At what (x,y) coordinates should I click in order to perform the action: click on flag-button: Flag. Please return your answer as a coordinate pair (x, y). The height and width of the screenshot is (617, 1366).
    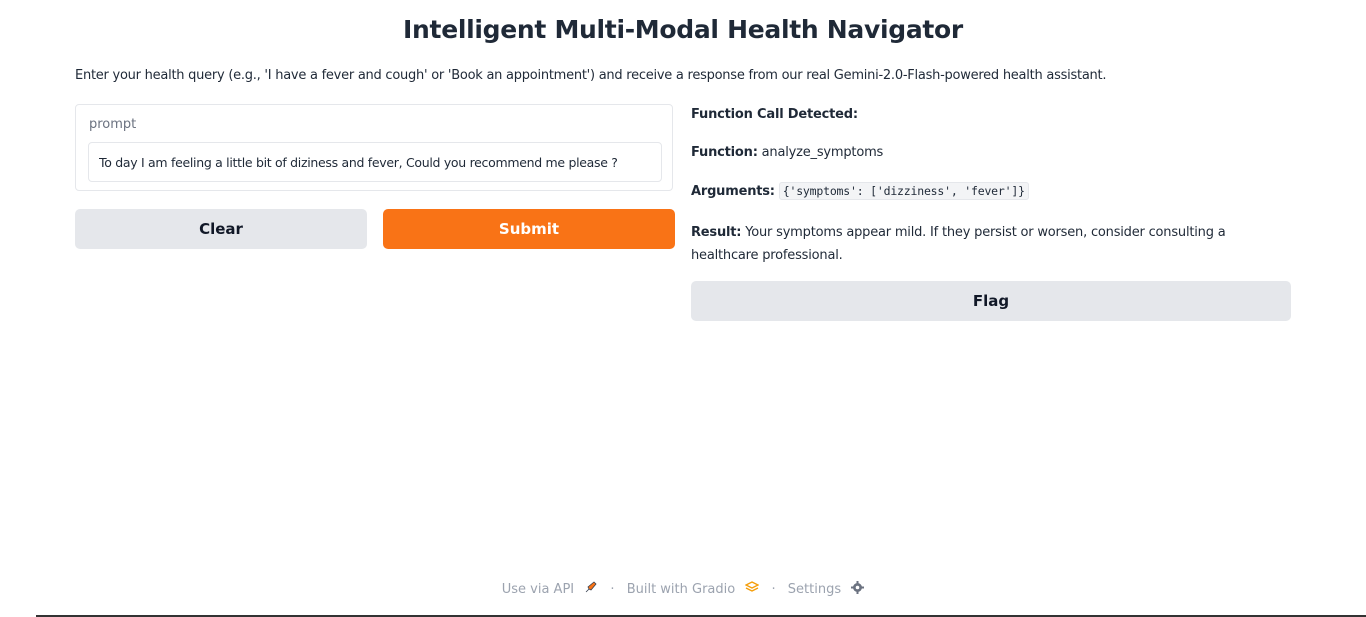
    Looking at the image, I should click on (991, 301).